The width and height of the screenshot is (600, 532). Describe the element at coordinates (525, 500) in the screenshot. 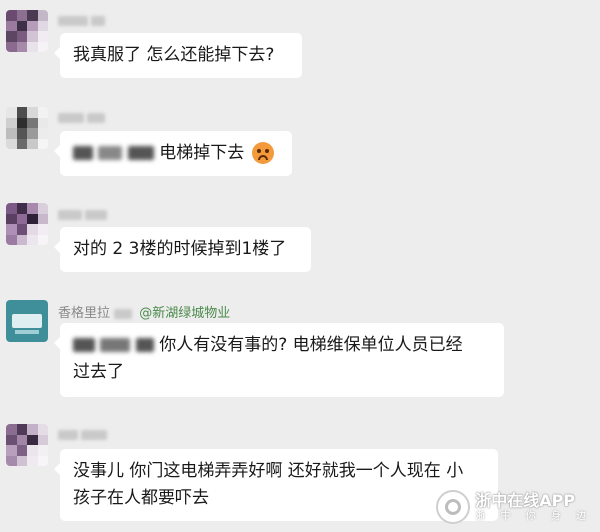

I see `watermark-title: 浙中在线APP` at that location.